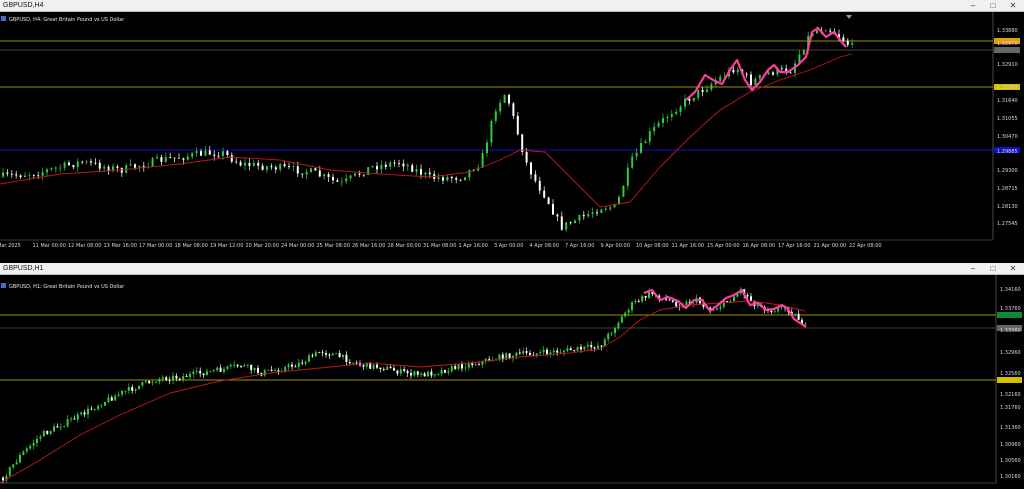 The image size is (1024, 489). What do you see at coordinates (23, 268) in the screenshot?
I see `window-title-h1: GBPUSD,H1` at bounding box center [23, 268].